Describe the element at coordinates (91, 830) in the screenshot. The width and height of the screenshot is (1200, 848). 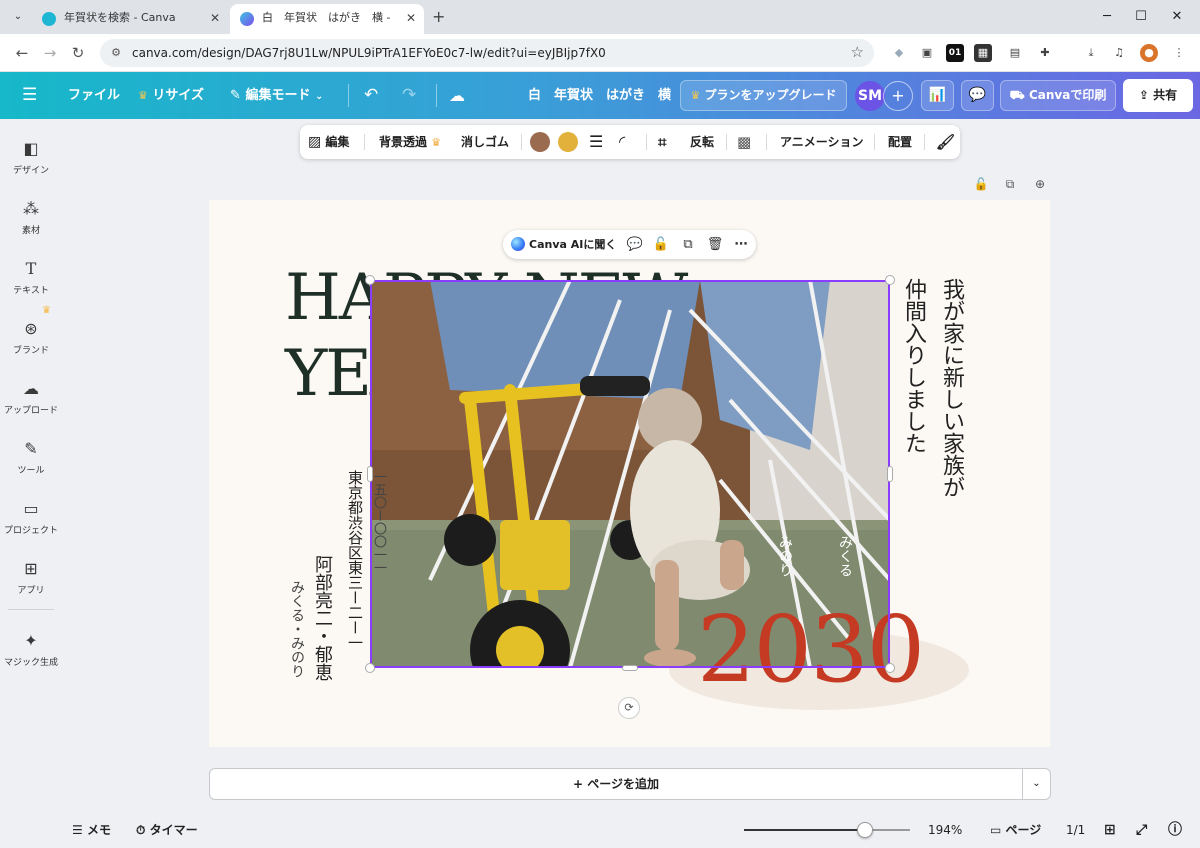
I see `notes-button: ☰ メモ` at that location.